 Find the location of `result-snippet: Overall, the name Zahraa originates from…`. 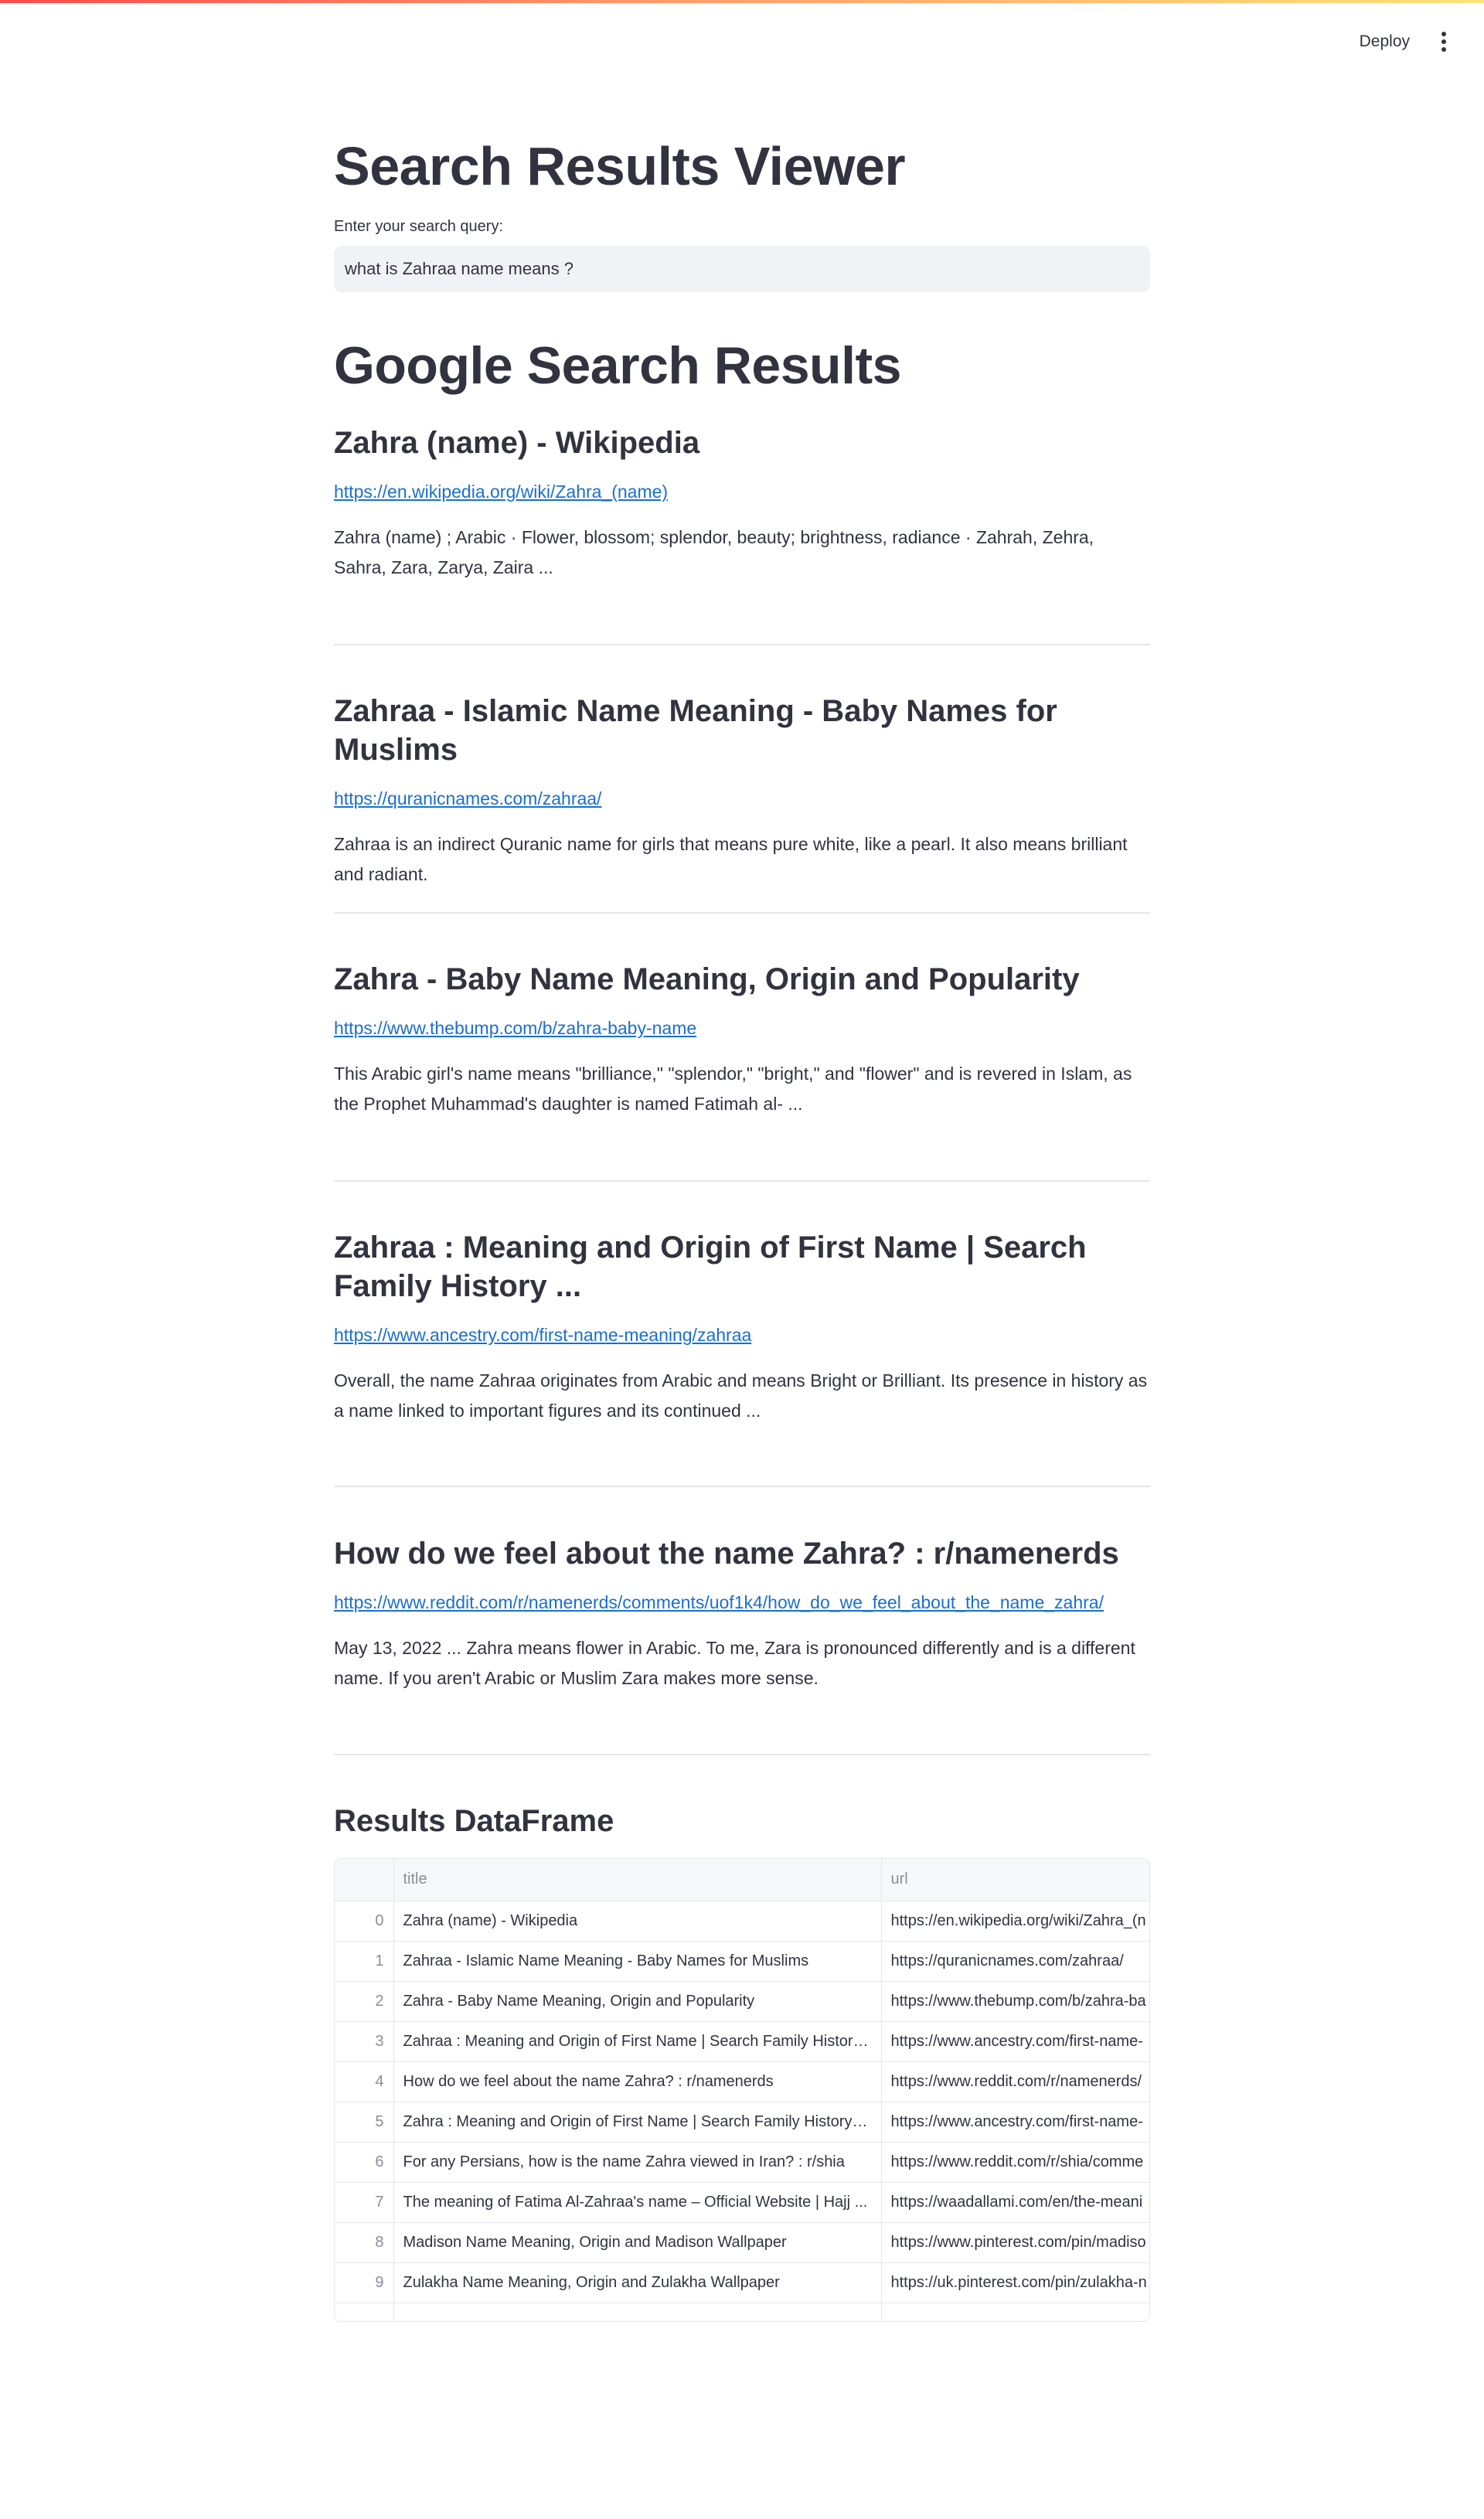

result-snippet: Overall, the name Zahraa originates from… is located at coordinates (741, 1395).